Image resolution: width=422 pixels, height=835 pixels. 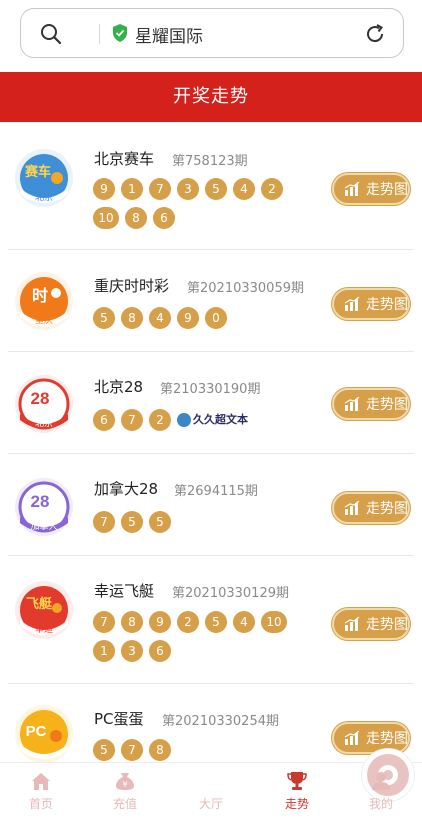 I want to click on list-item: PC PC蛋蛋 第20210330254期 578 走势图, so click(x=211, y=723).